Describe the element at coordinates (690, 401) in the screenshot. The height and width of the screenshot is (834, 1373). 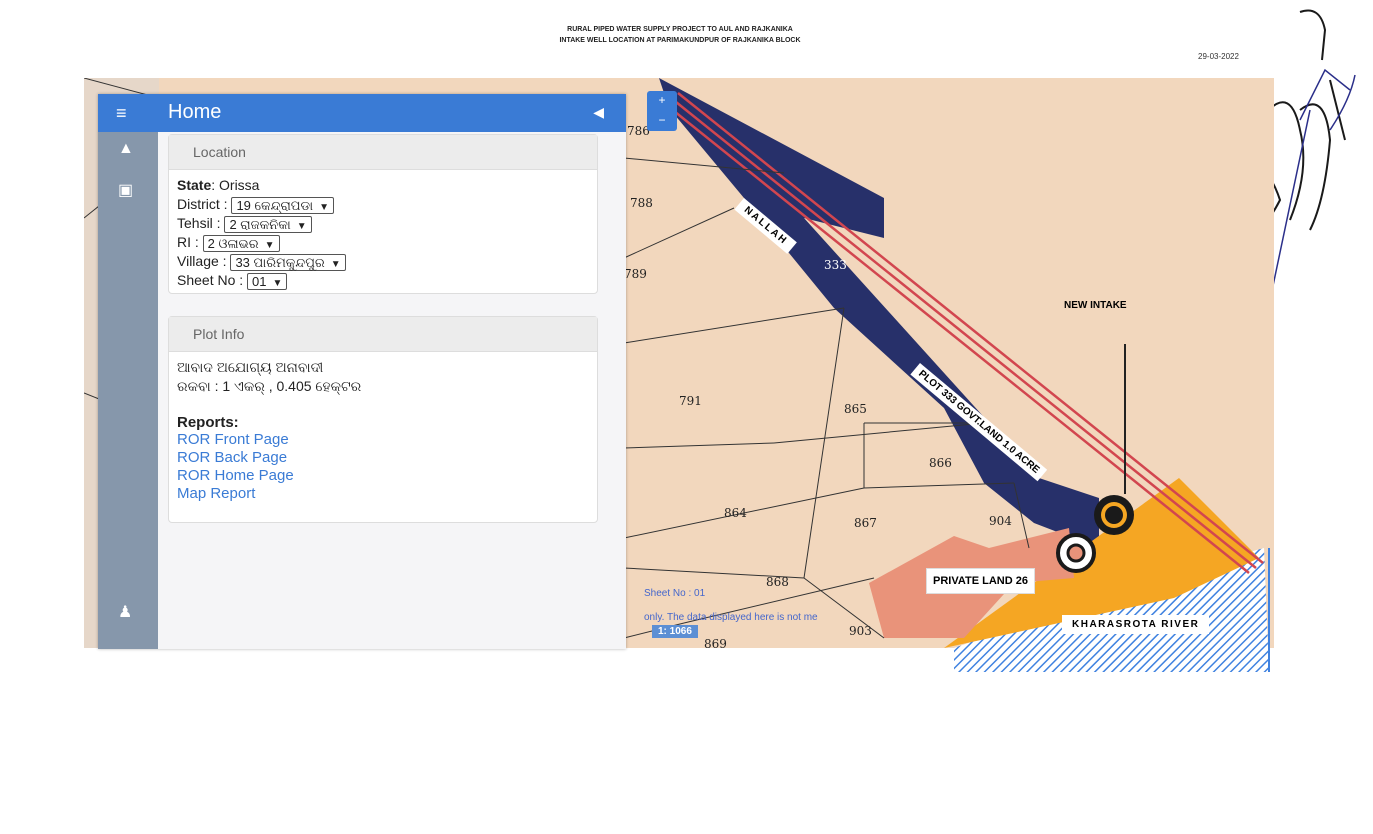
I see `plot-number: 791` at that location.